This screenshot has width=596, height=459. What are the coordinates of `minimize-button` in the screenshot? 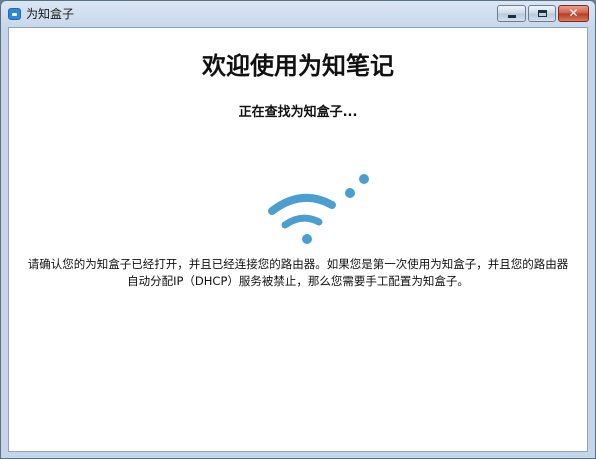 It's located at (511, 13).